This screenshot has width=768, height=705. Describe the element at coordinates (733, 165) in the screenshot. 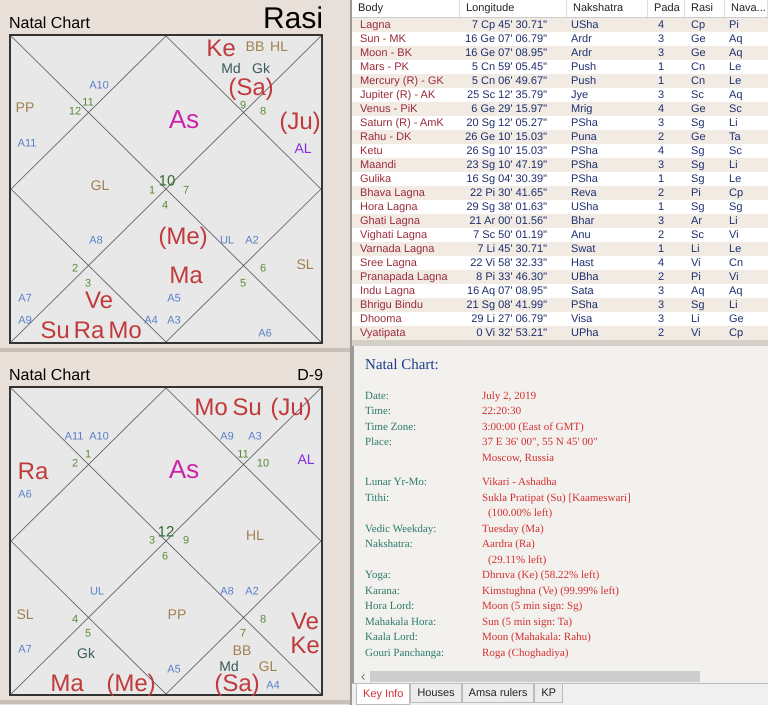

I see `table-cell-text: Li` at that location.